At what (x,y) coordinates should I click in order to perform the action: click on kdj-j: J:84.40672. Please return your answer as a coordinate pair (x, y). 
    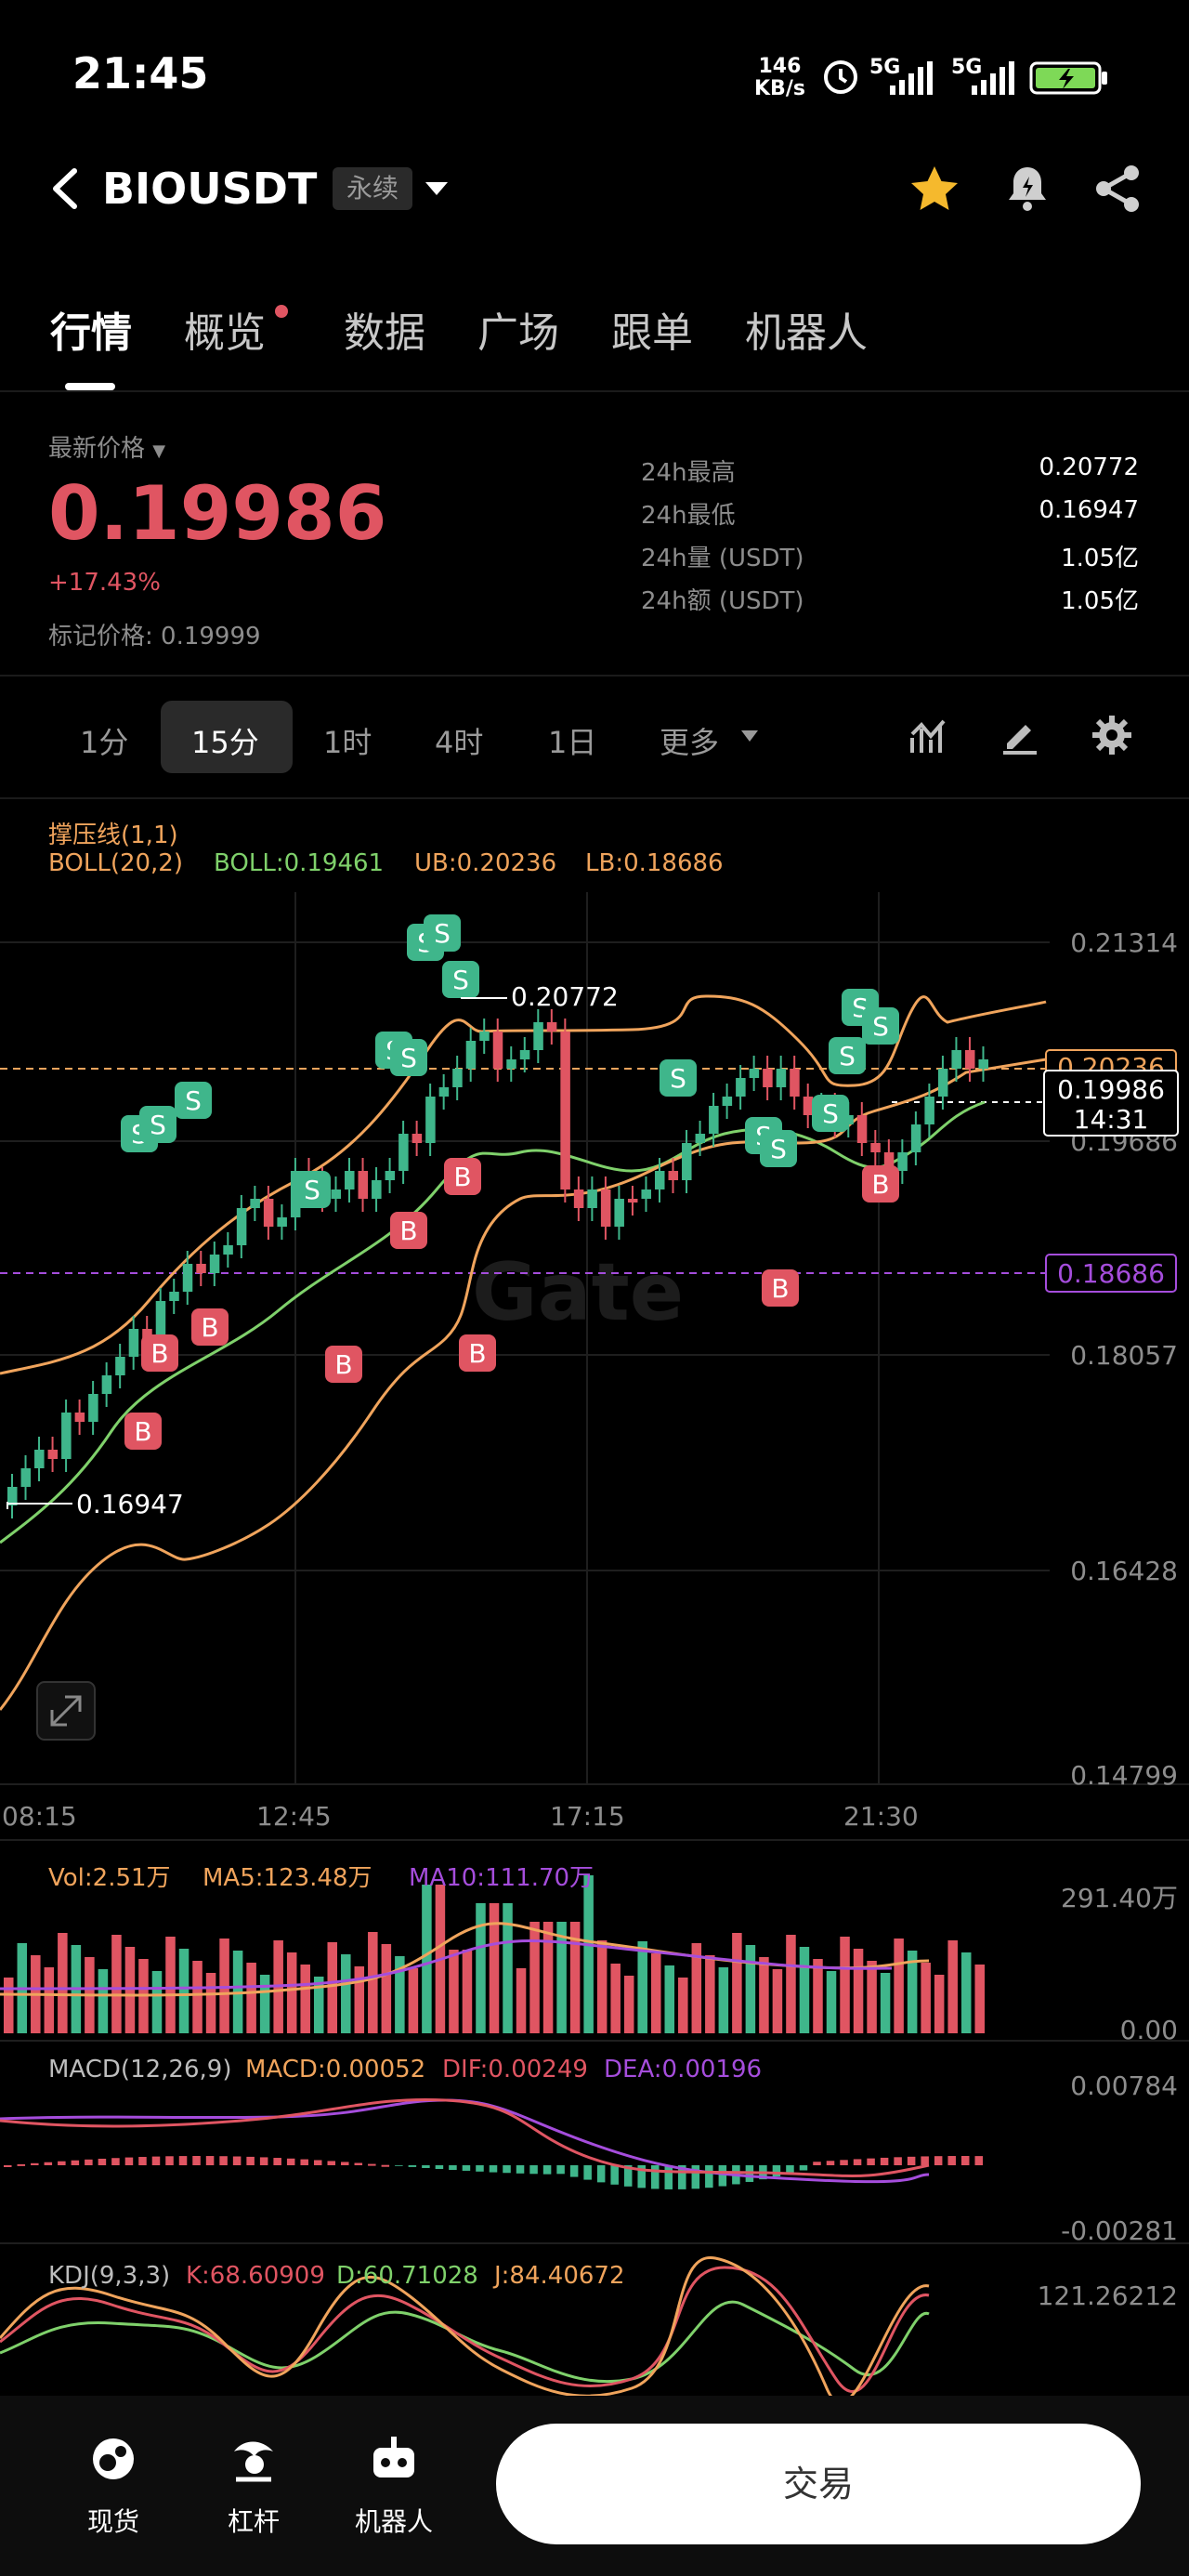
    Looking at the image, I should click on (559, 2276).